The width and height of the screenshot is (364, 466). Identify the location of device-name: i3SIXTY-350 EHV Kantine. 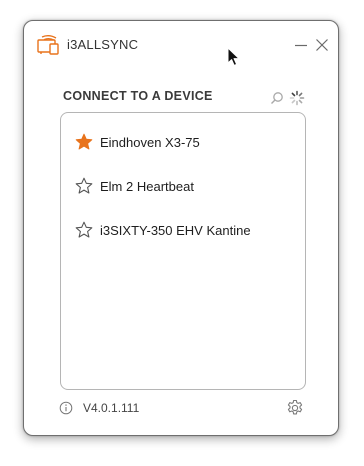
(175, 230).